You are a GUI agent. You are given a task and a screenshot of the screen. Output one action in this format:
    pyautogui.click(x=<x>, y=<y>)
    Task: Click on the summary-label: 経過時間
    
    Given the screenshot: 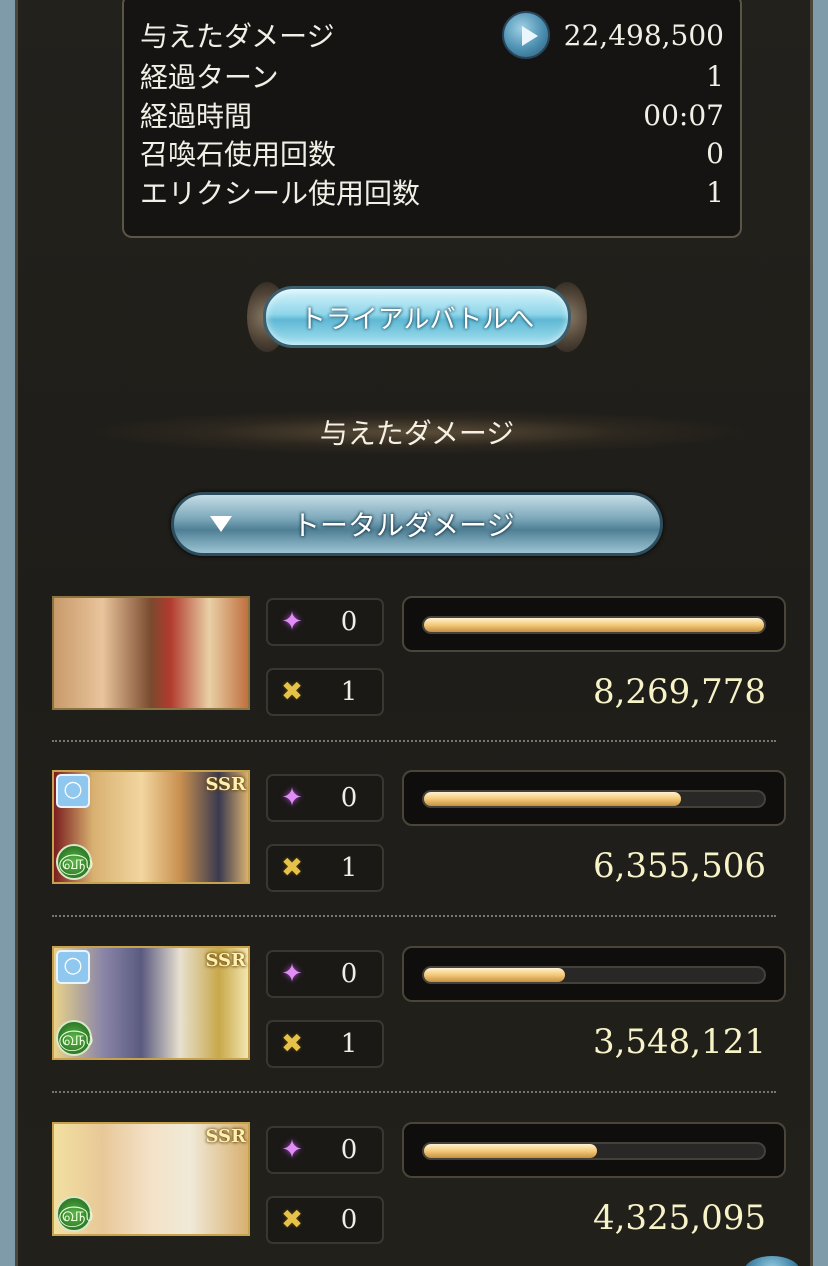 What is the action you would take?
    pyautogui.click(x=196, y=116)
    